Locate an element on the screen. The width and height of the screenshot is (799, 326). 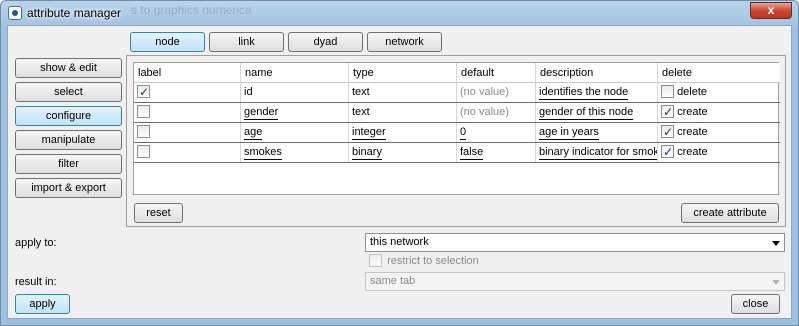
apply-button: apply is located at coordinates (42, 304).